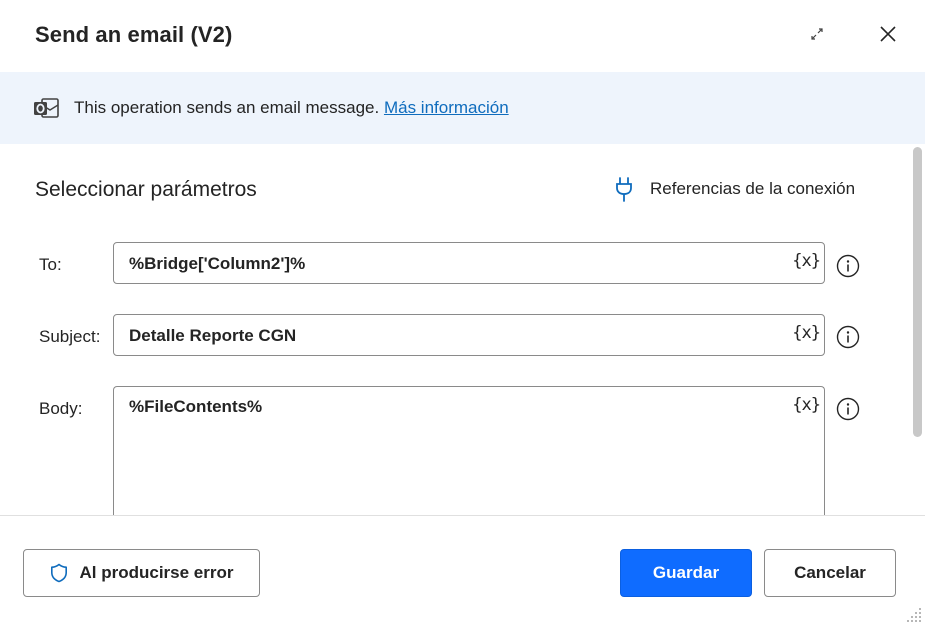 The image size is (925, 626). What do you see at coordinates (196, 406) in the screenshot?
I see `body-value: %FileContents%` at bounding box center [196, 406].